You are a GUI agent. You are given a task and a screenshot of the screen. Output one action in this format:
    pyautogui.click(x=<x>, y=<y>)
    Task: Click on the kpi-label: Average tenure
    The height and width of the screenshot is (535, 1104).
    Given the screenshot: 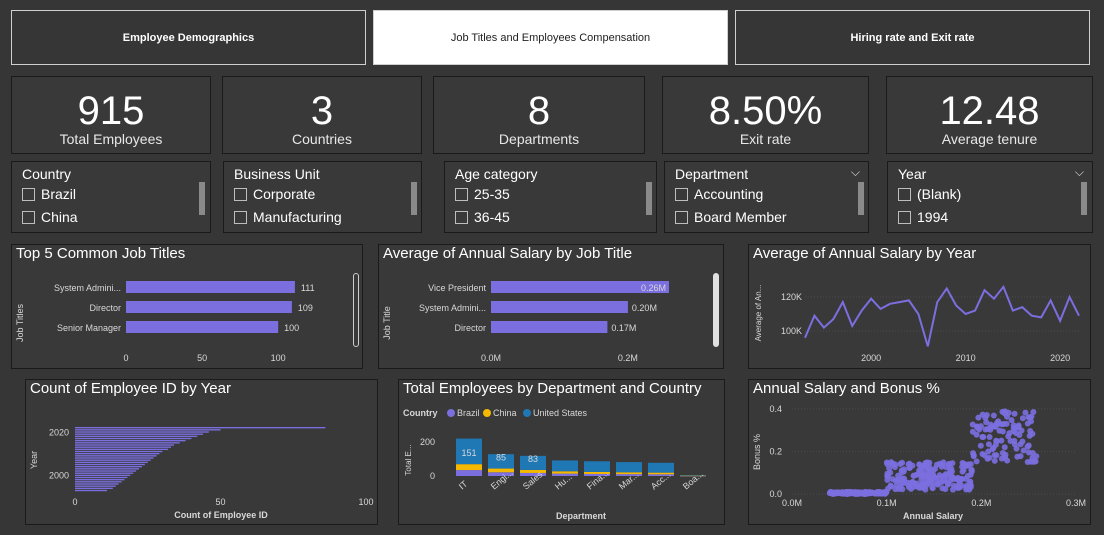 What is the action you would take?
    pyautogui.click(x=989, y=139)
    